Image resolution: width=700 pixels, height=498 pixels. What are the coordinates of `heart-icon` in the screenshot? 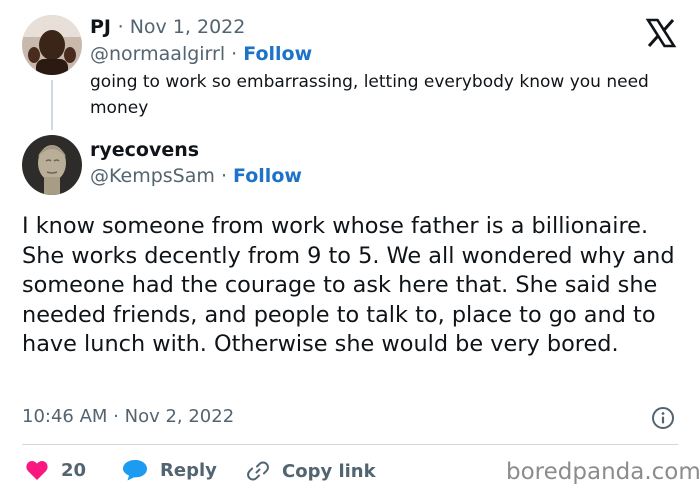 It's located at (37, 470).